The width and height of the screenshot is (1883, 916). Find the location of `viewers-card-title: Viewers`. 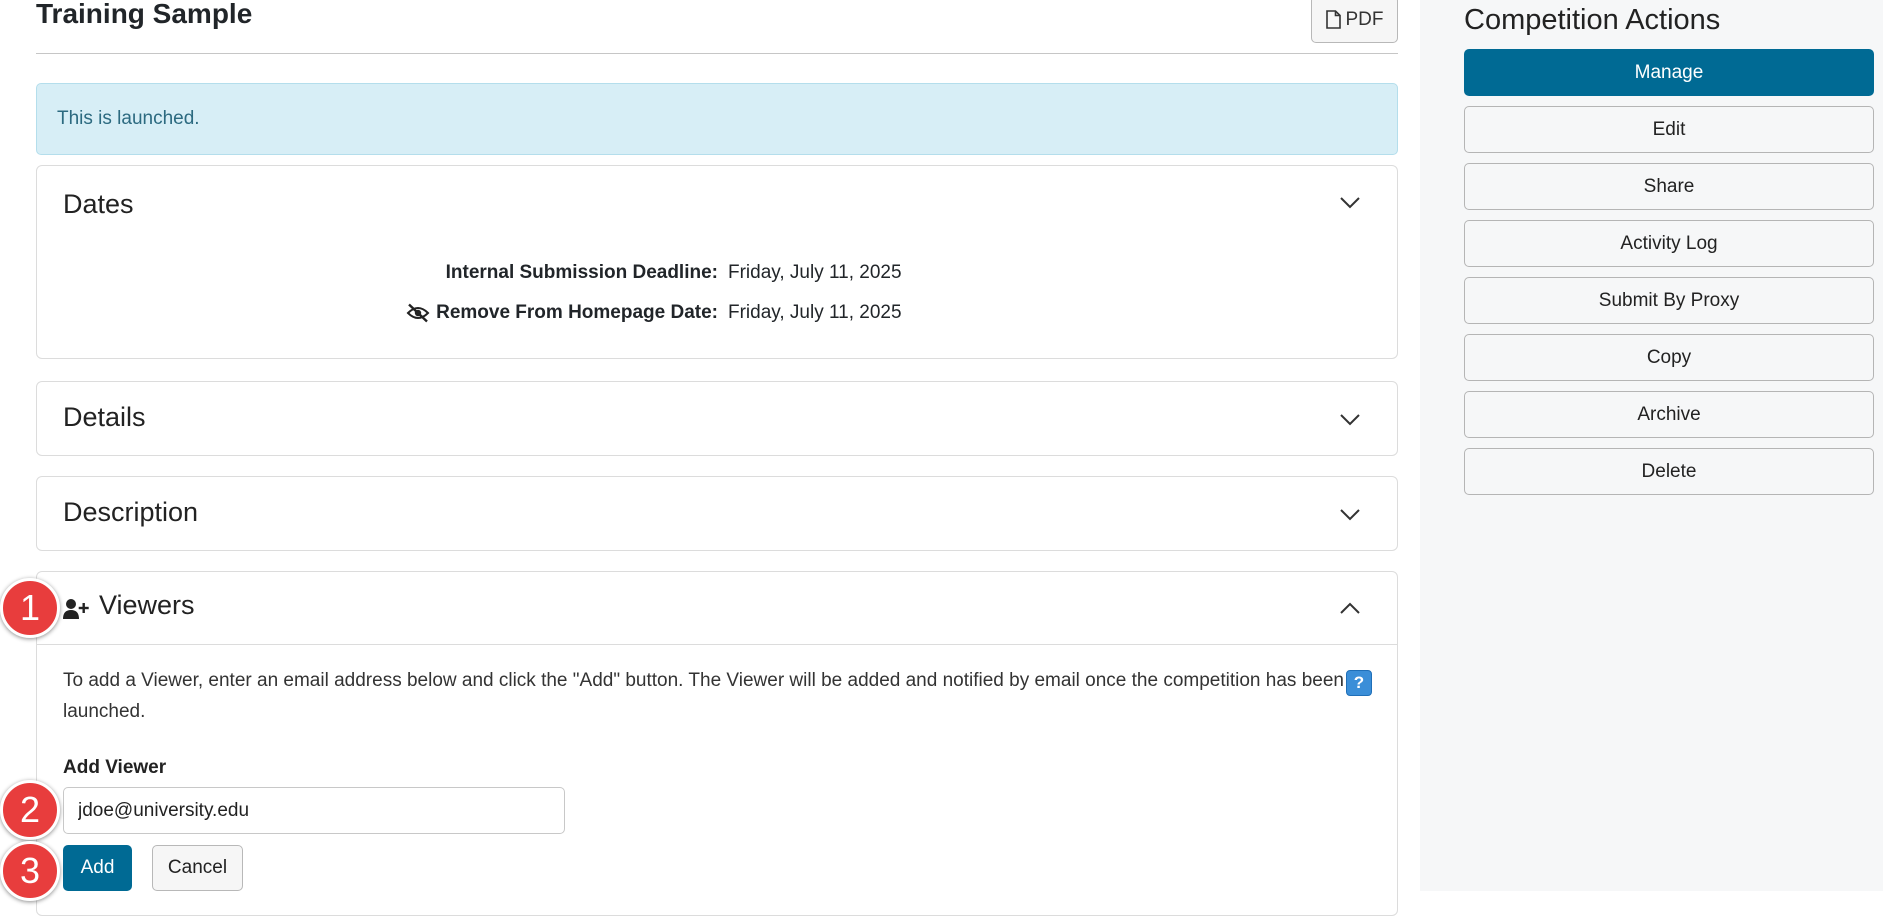

viewers-card-title: Viewers is located at coordinates (147, 605).